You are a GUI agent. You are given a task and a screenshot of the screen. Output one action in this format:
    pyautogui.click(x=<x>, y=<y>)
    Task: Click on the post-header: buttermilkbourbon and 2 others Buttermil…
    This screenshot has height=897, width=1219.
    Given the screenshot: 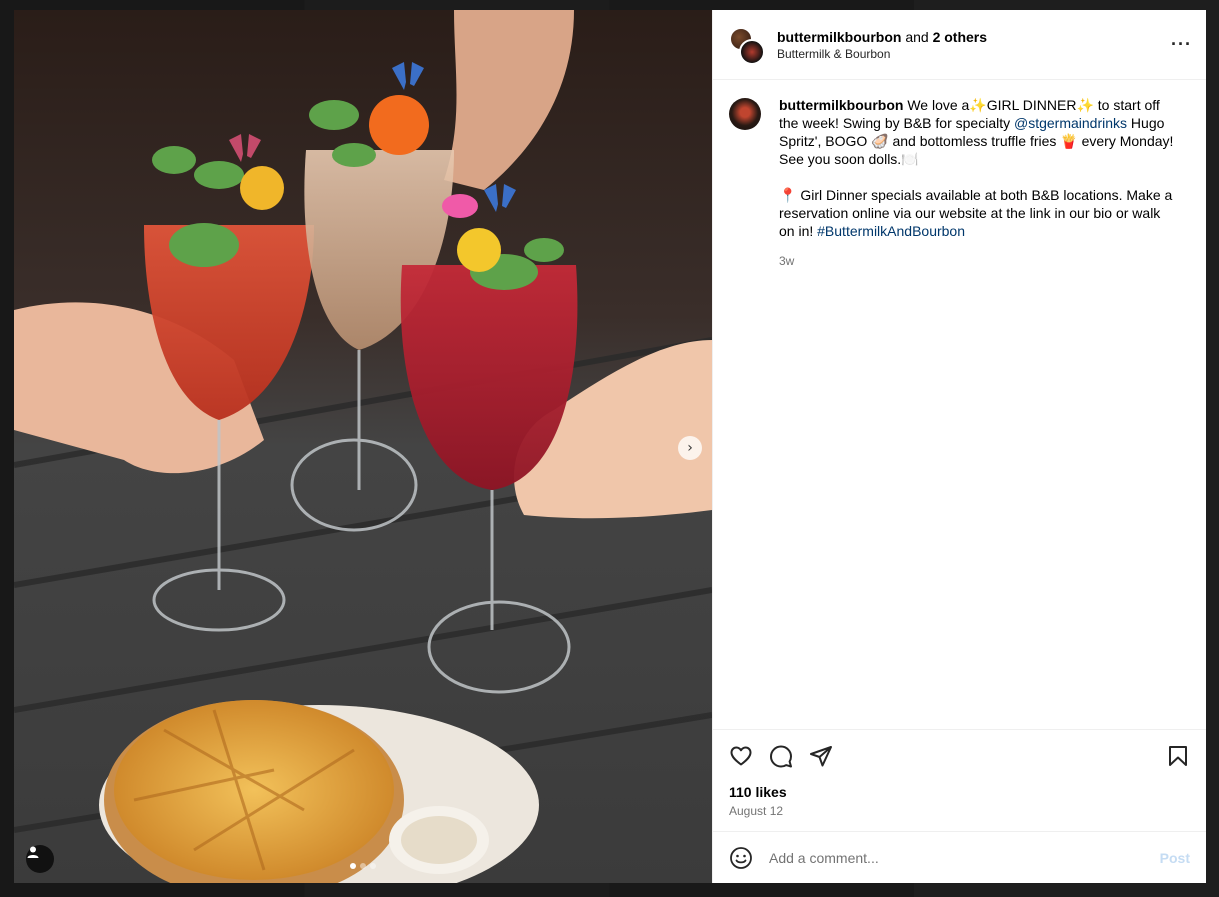 What is the action you would take?
    pyautogui.click(x=959, y=45)
    